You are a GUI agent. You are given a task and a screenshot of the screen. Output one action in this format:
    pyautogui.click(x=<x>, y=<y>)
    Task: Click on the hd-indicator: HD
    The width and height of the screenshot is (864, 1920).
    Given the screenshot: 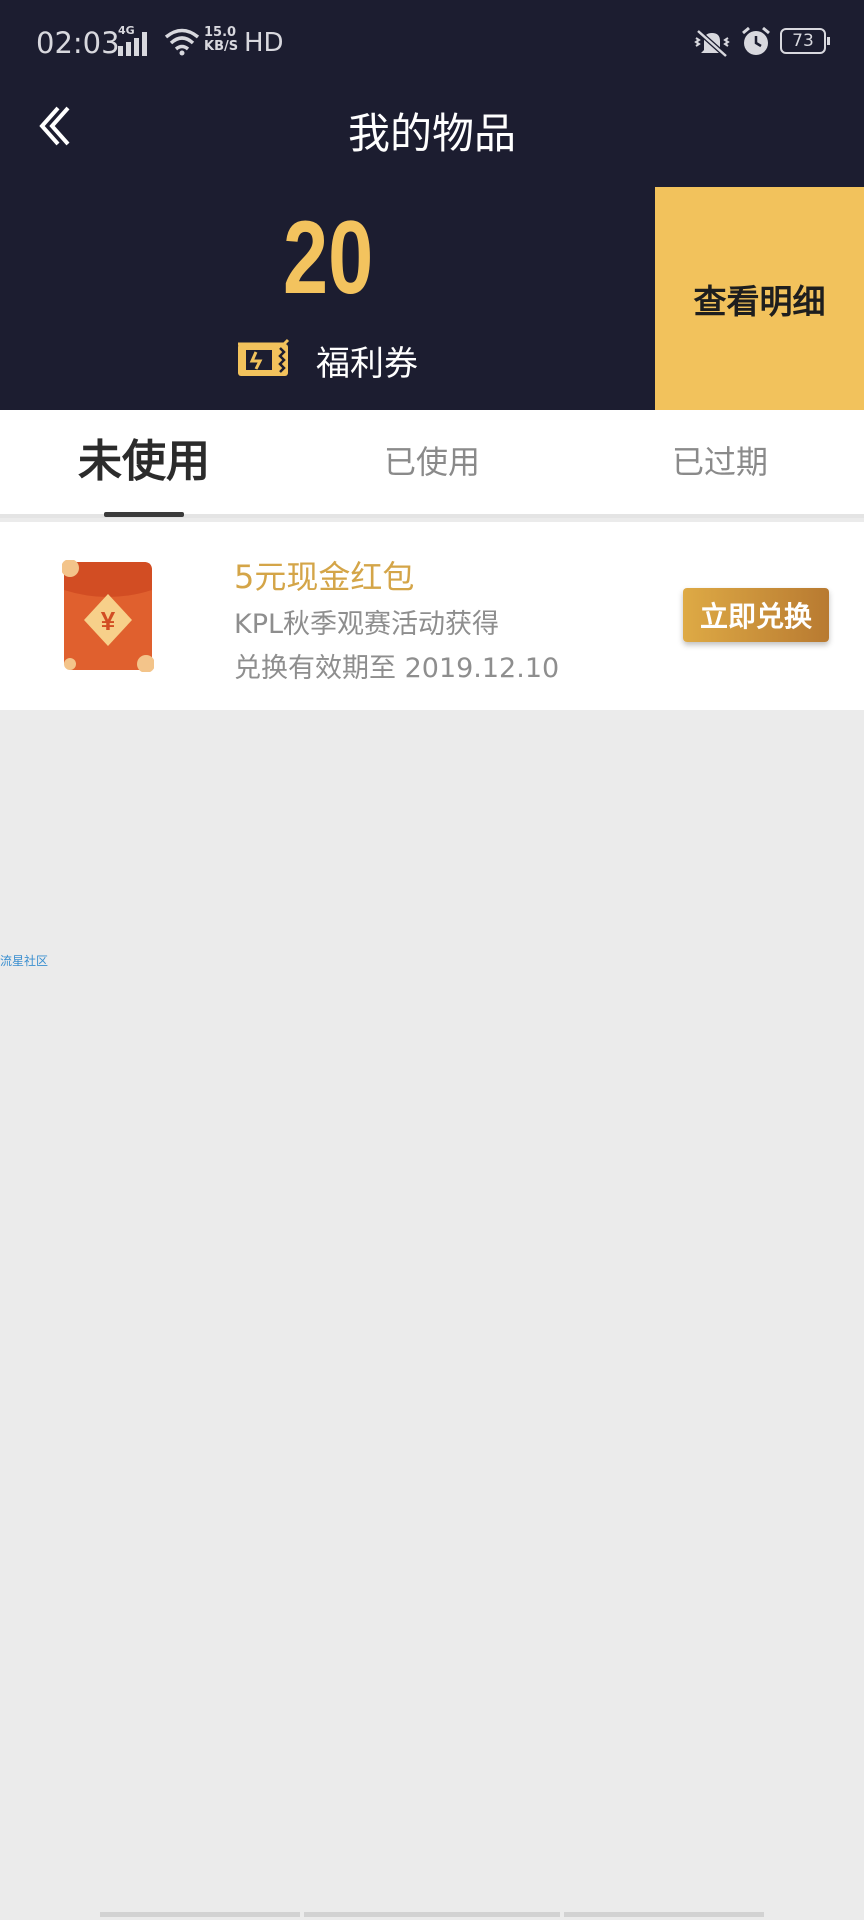 What is the action you would take?
    pyautogui.click(x=264, y=43)
    